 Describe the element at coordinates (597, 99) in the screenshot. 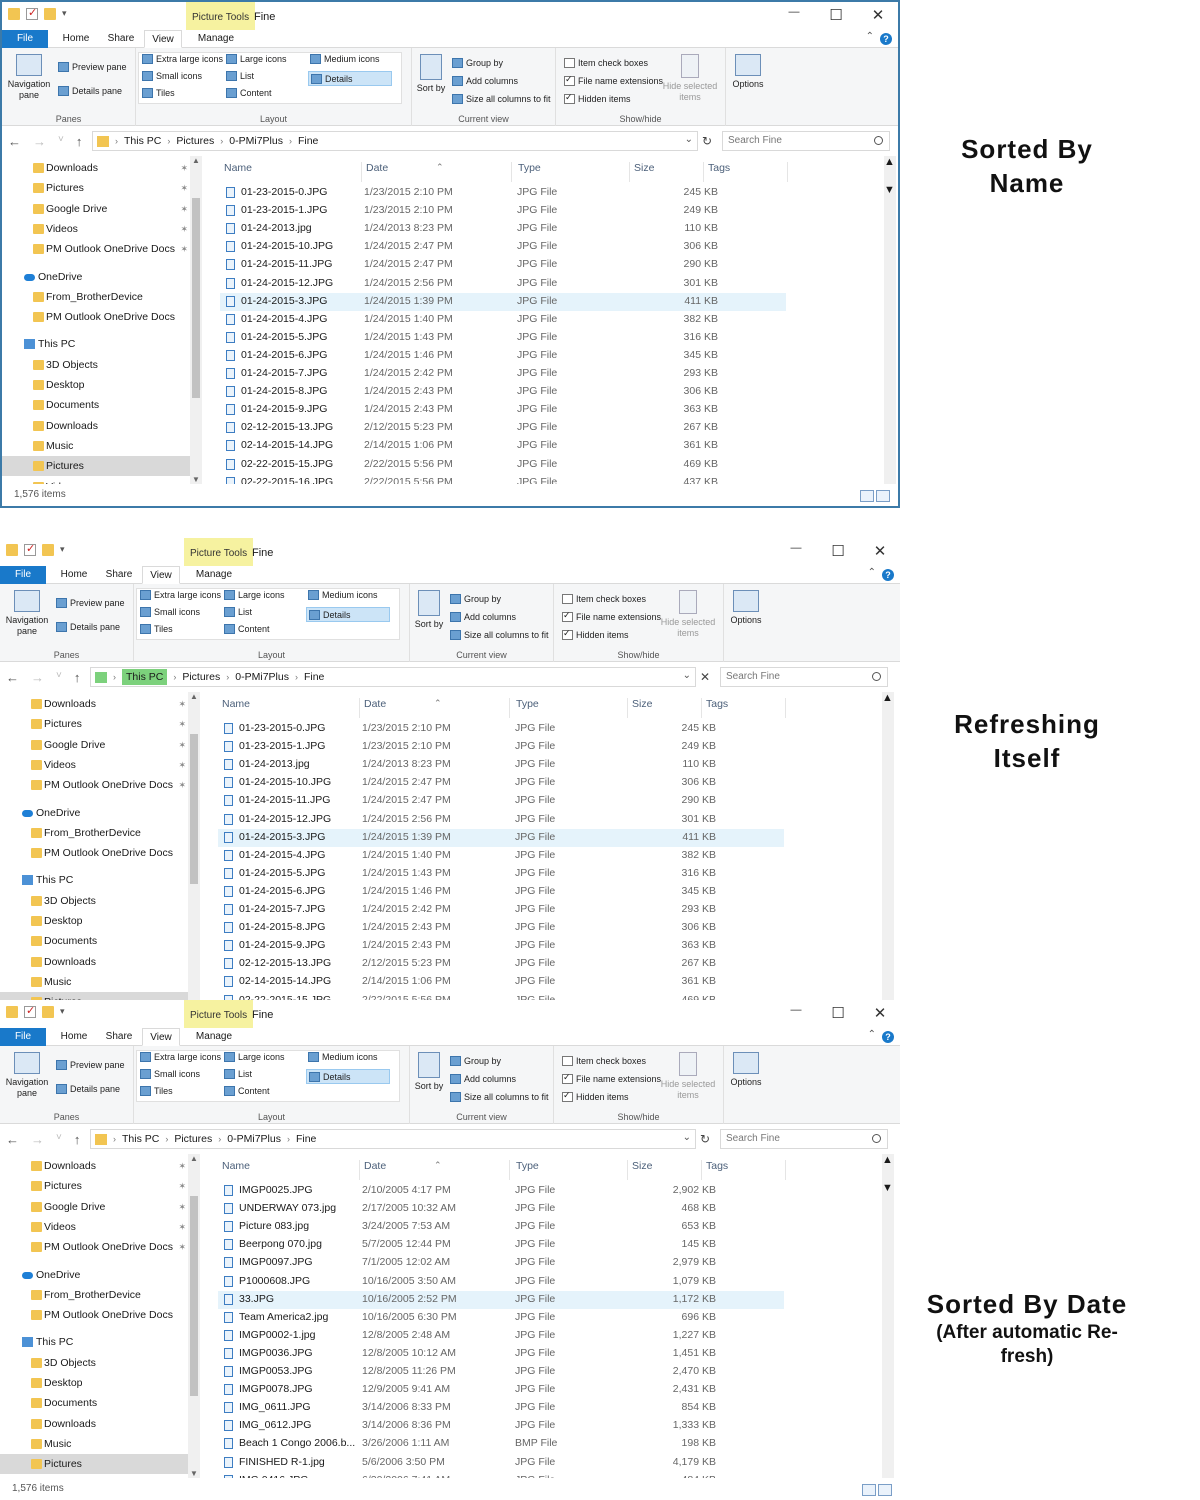

I see `hidden-items-checkbox: Hidden items` at that location.